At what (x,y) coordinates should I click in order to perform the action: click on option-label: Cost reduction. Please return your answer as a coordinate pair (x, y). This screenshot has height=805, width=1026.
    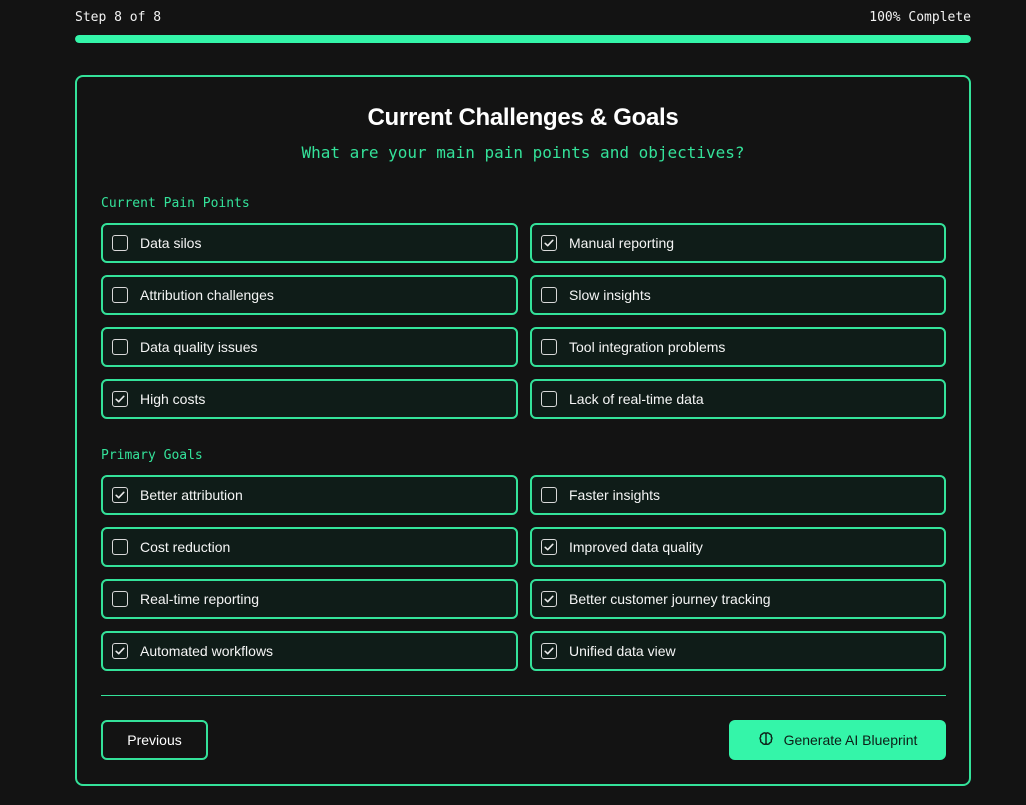
    Looking at the image, I should click on (185, 547).